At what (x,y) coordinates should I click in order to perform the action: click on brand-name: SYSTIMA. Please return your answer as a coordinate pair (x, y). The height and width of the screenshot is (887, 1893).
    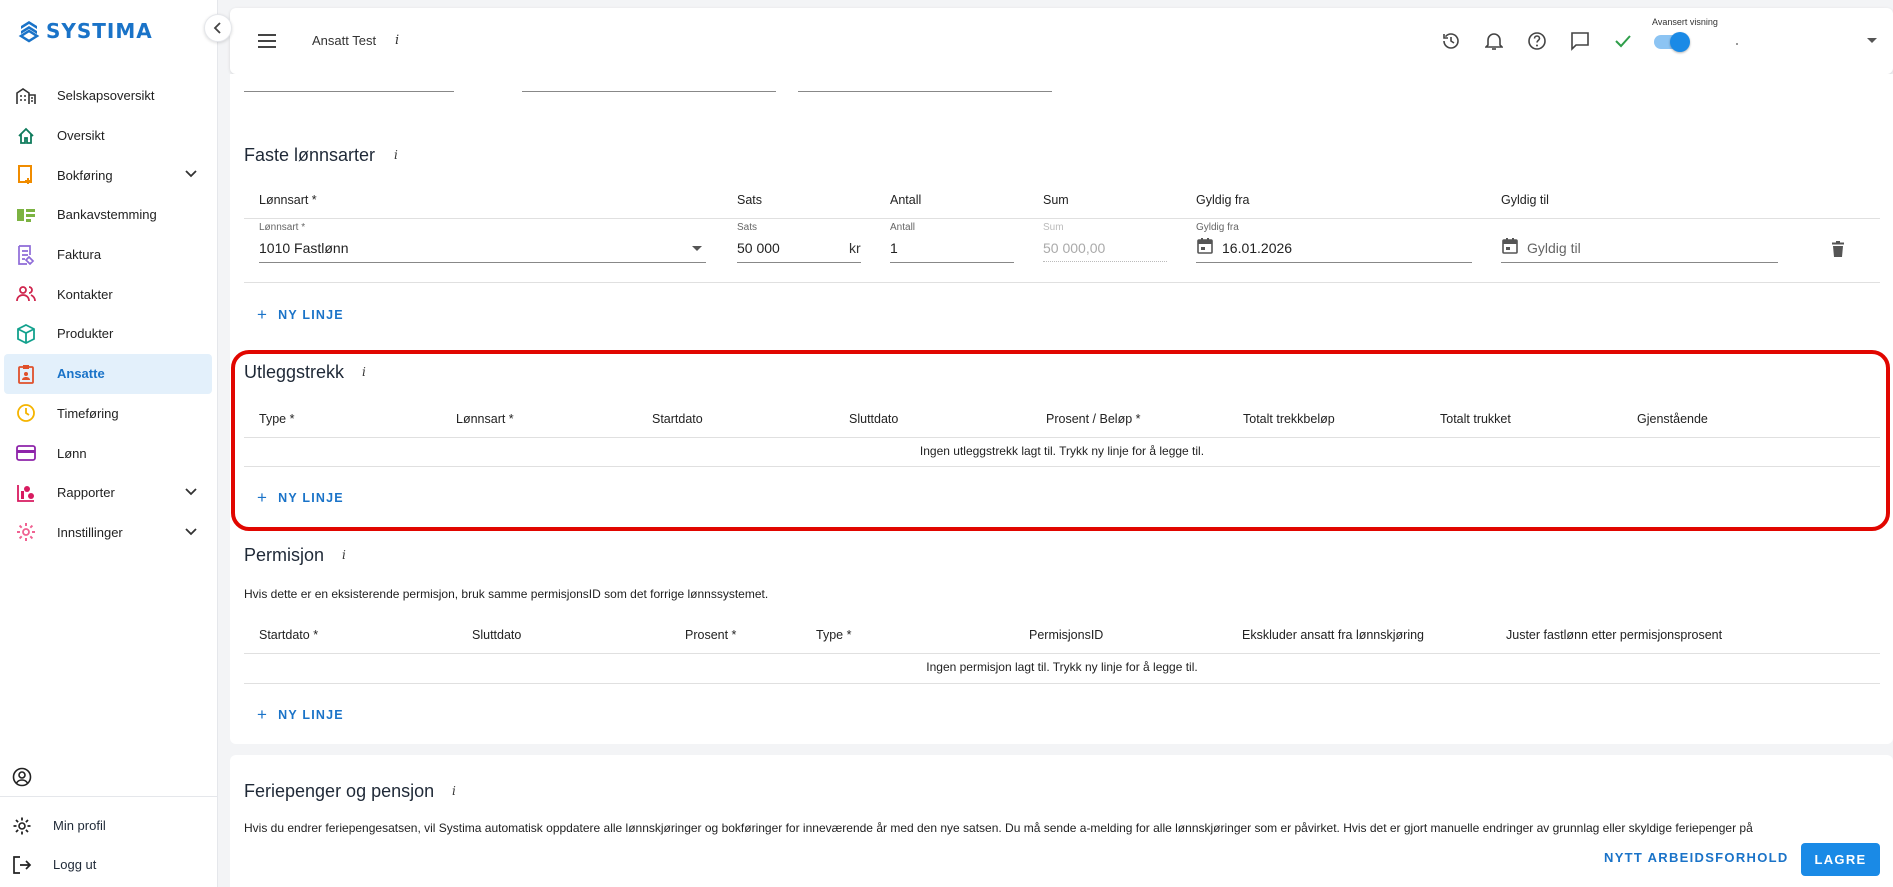
    Looking at the image, I should click on (99, 31).